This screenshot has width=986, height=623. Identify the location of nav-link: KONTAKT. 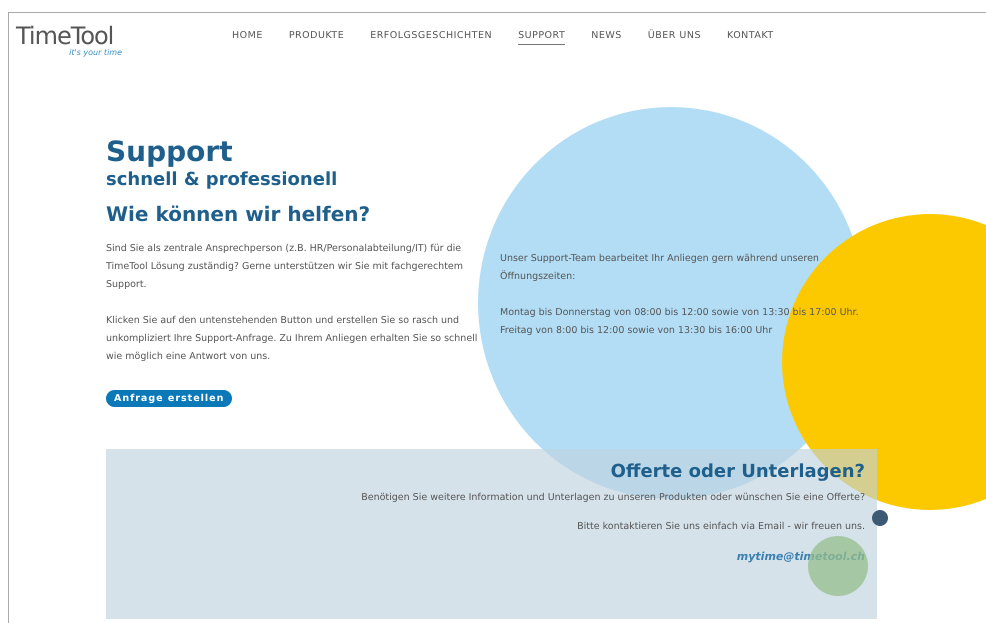
(750, 37).